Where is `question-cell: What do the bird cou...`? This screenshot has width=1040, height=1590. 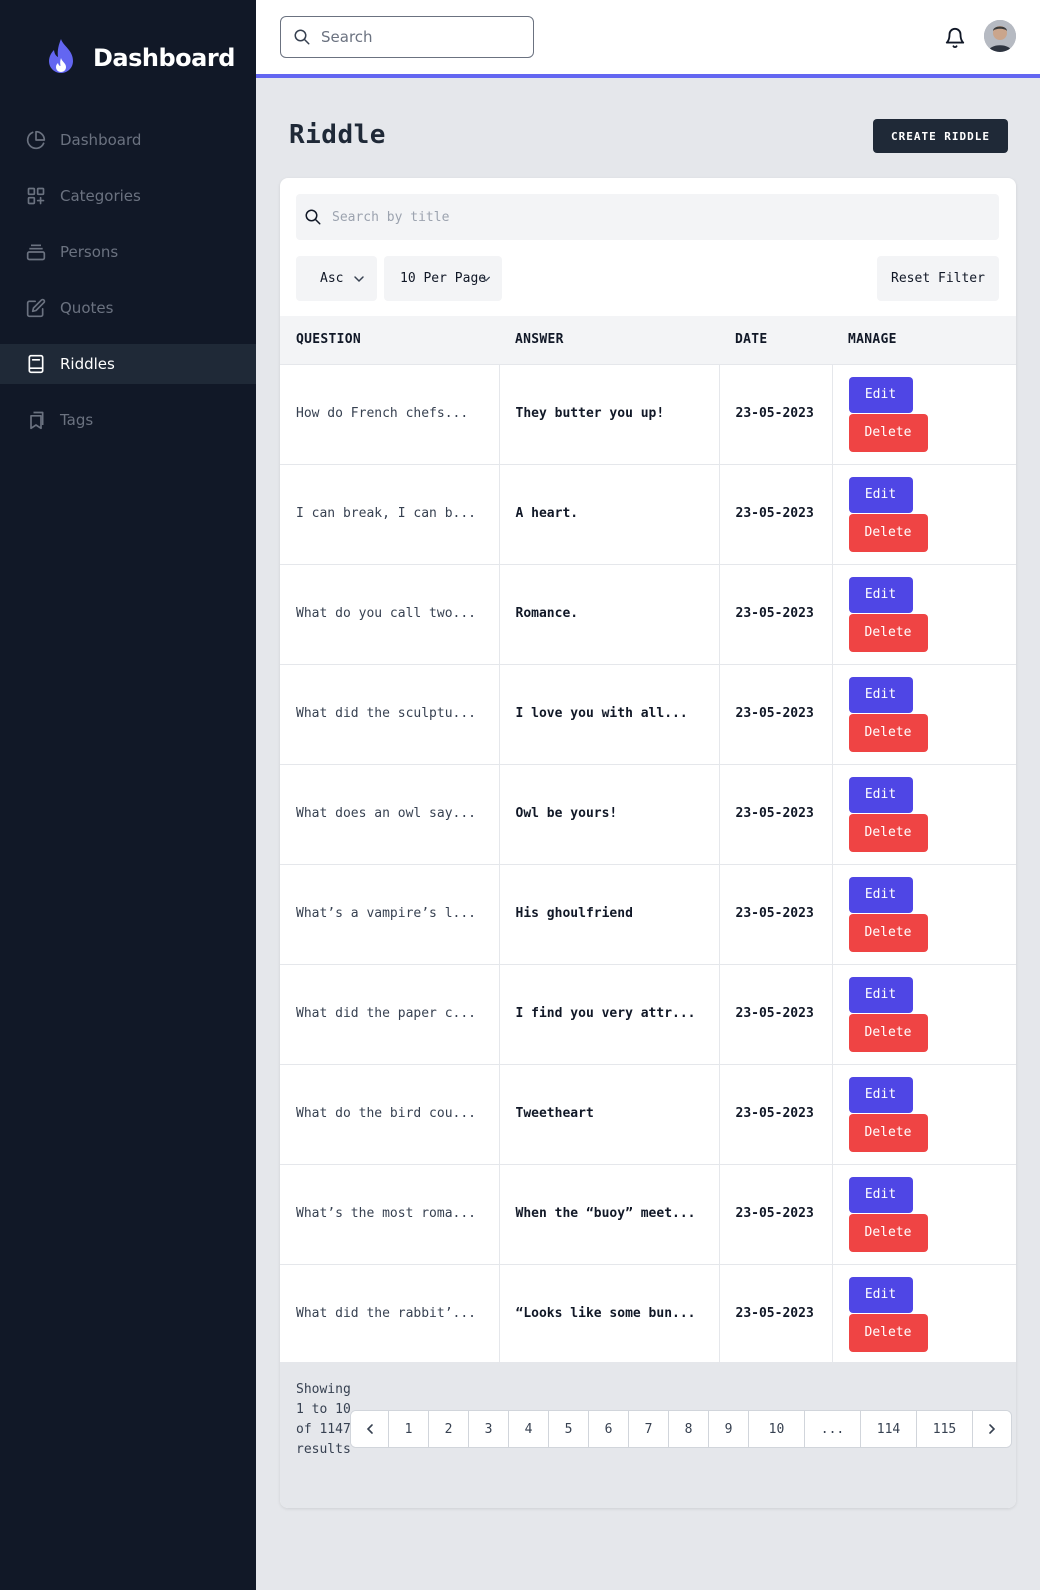
question-cell: What do the bird cou... is located at coordinates (390, 1114).